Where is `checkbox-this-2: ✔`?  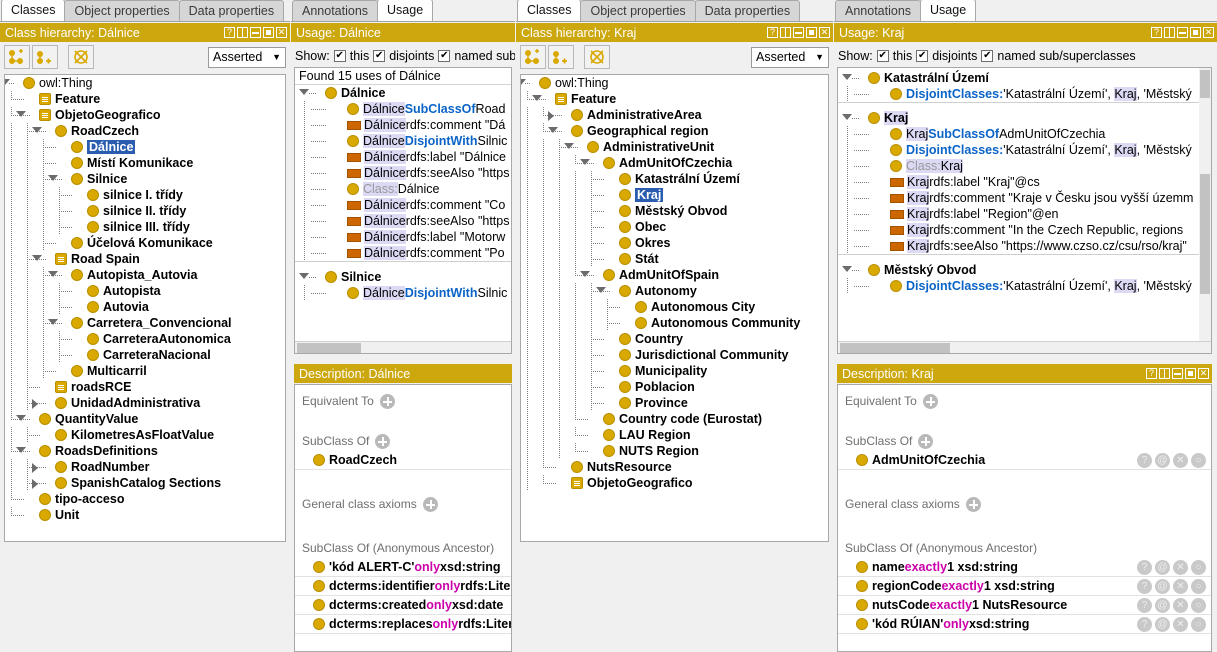
checkbox-this-2: ✔ is located at coordinates (882, 56).